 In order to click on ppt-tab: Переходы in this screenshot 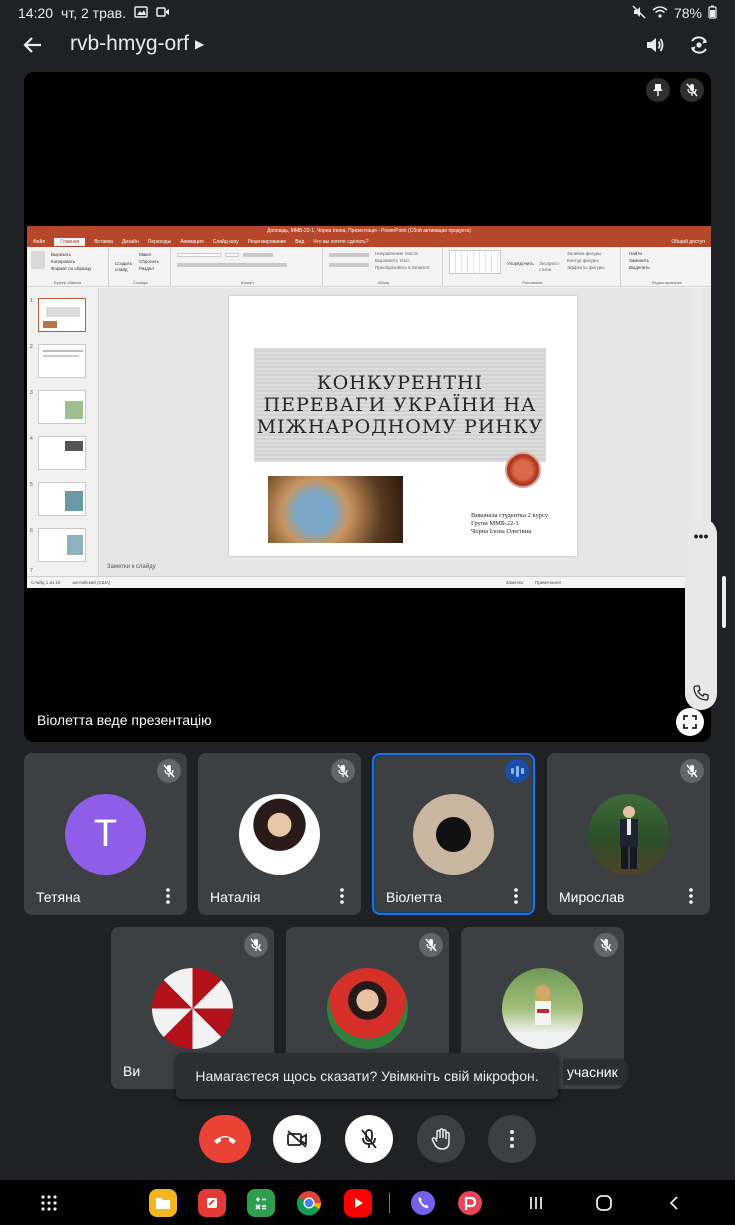, I will do `click(159, 241)`.